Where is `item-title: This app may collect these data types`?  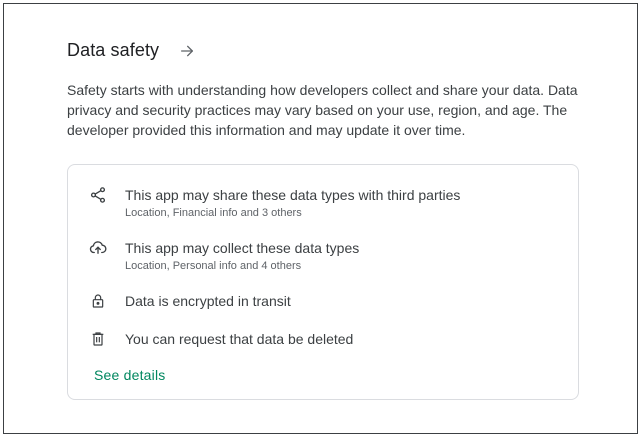 item-title: This app may collect these data types is located at coordinates (242, 248).